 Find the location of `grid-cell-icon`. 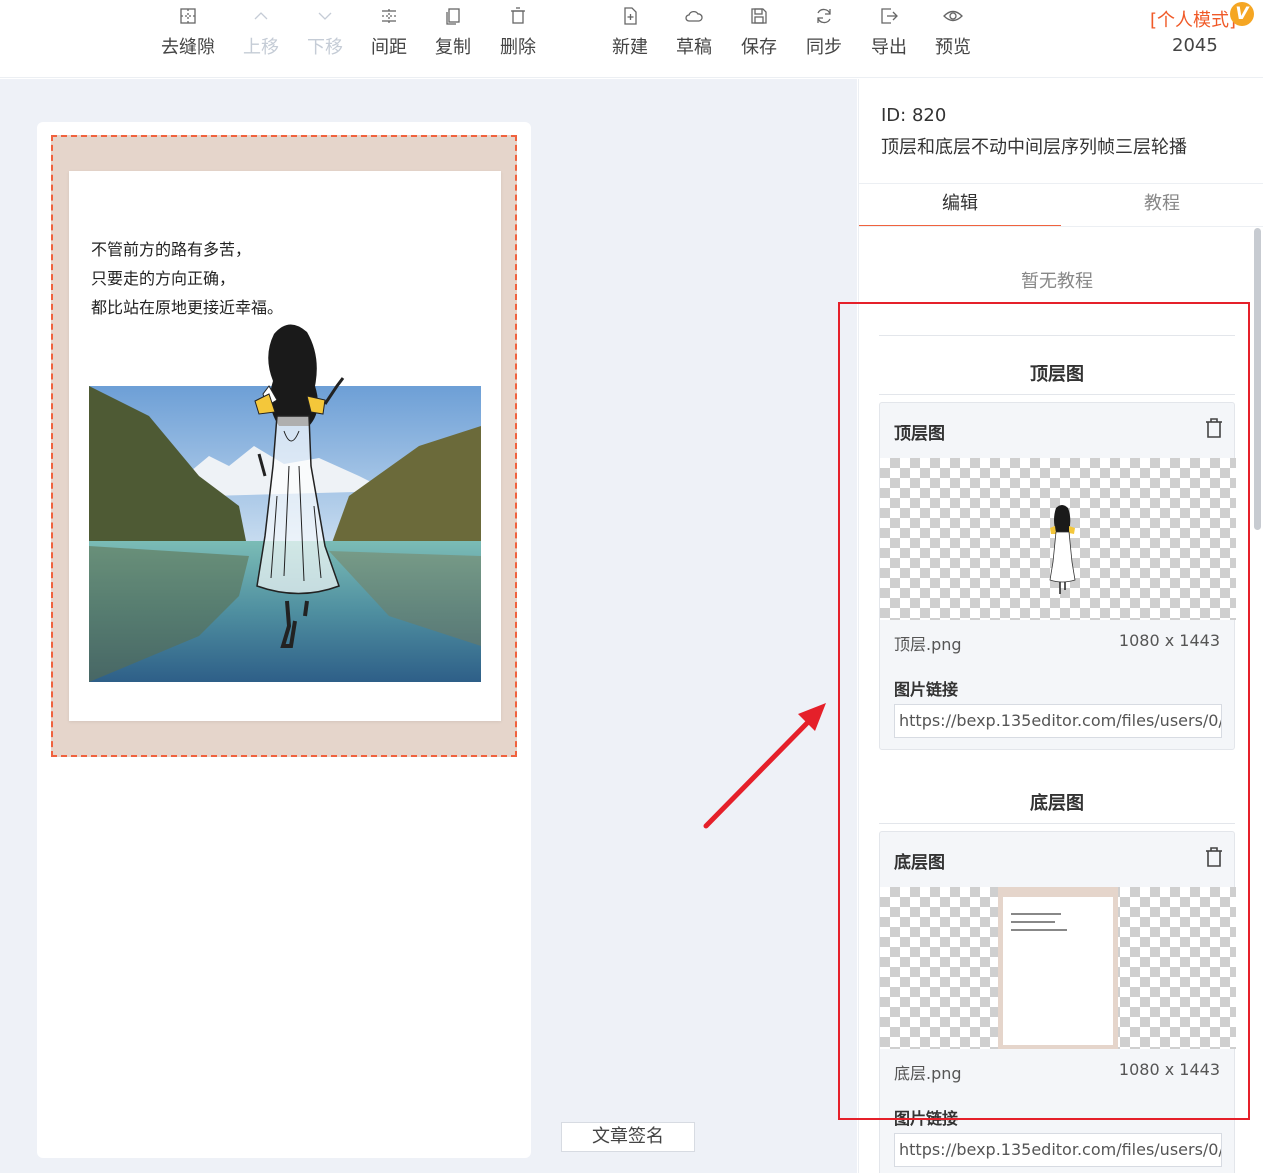

grid-cell-icon is located at coordinates (188, 16).